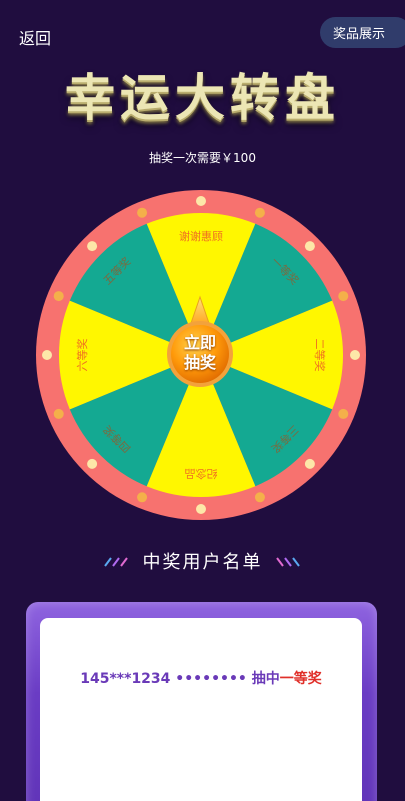 This screenshot has height=801, width=405. What do you see at coordinates (201, 474) in the screenshot?
I see `wheel-segment-label: 纪念品` at bounding box center [201, 474].